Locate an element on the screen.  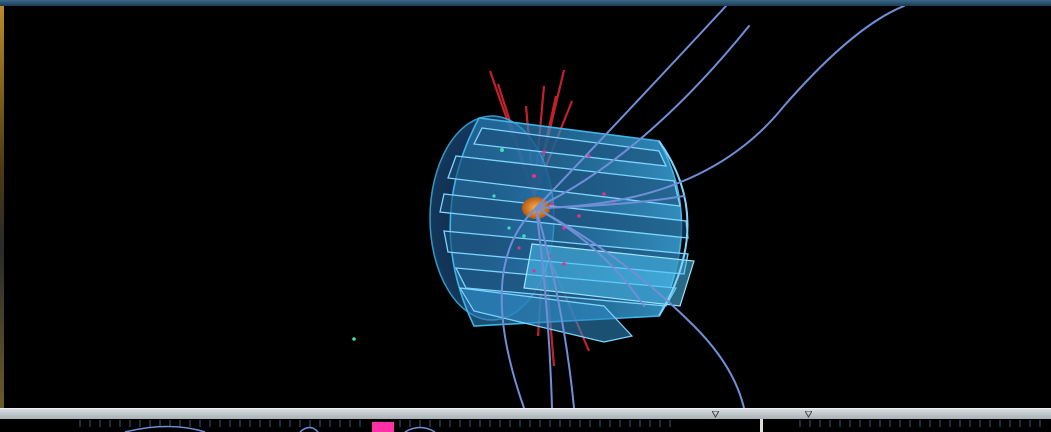
bottom-view-canvas is located at coordinates (560, 426).